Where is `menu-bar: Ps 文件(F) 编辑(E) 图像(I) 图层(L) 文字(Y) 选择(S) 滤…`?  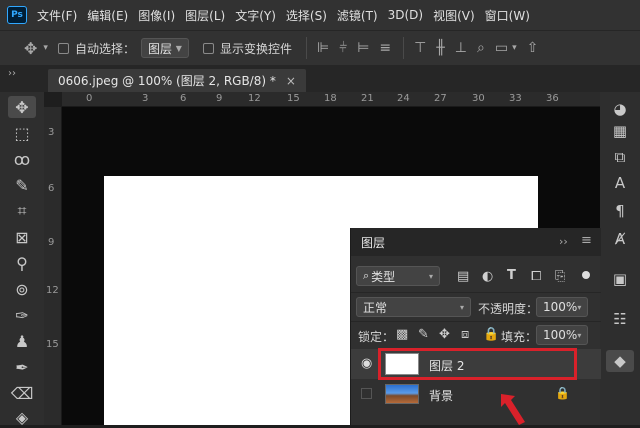 menu-bar: Ps 文件(F) 编辑(E) 图像(I) 图层(L) 文字(Y) 选择(S) 滤… is located at coordinates (320, 15).